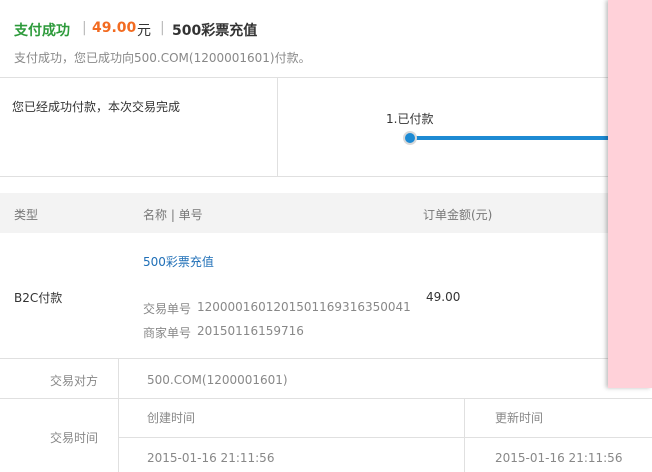  What do you see at coordinates (144, 31) in the screenshot?
I see `currency-unit: 元` at bounding box center [144, 31].